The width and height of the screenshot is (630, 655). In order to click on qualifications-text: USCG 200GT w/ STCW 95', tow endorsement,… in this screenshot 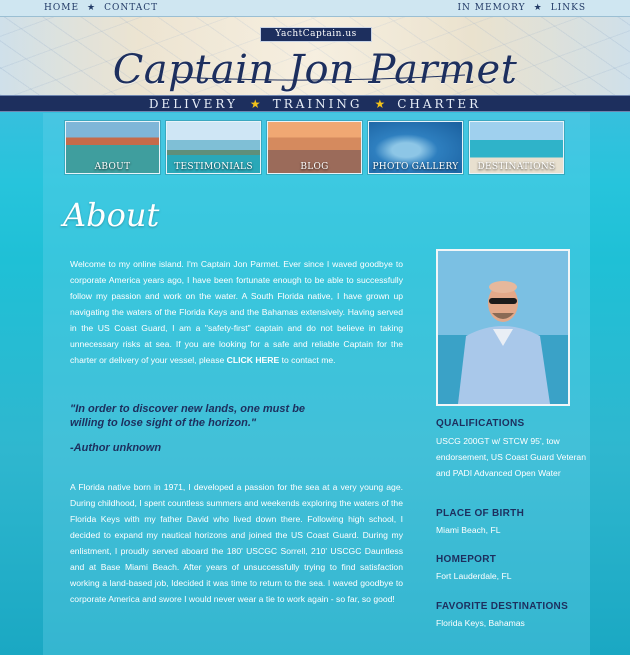, I will do `click(511, 457)`.